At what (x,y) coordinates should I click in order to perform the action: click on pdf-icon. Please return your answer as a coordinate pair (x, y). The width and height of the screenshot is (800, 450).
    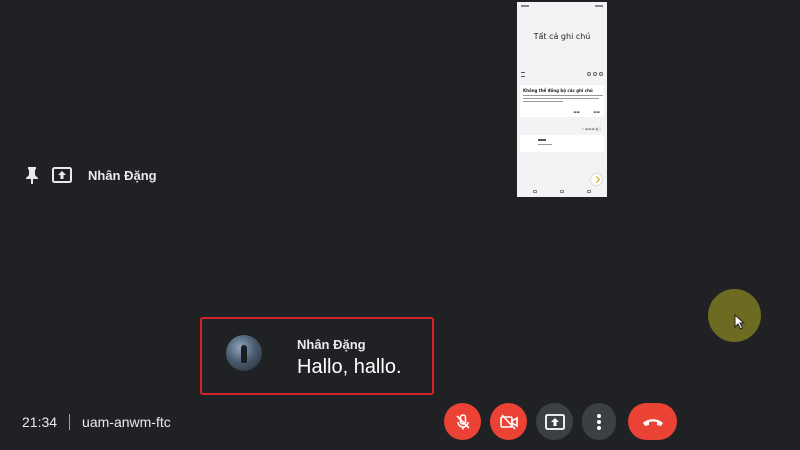
    Looking at the image, I should click on (589, 74).